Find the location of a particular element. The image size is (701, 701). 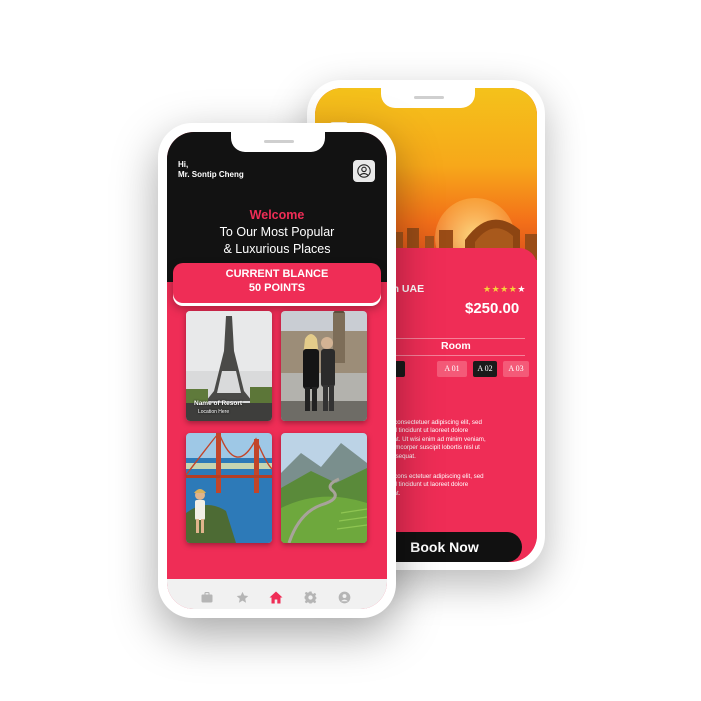

description-line: volutpat. Ut wisi enim ad minim veniam, is located at coordinates (431, 439).